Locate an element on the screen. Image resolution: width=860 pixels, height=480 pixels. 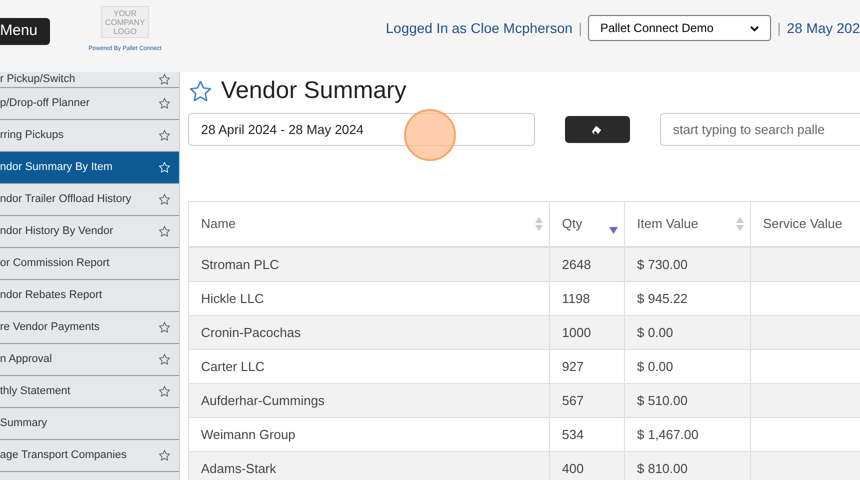
column-header: Qty is located at coordinates (587, 224).